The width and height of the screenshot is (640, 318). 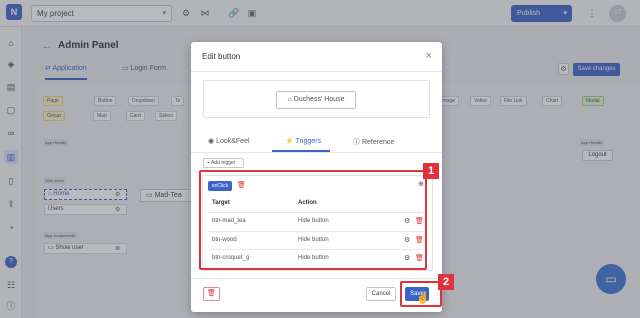 I want to click on delete-button: 🗑, so click(x=211, y=294).